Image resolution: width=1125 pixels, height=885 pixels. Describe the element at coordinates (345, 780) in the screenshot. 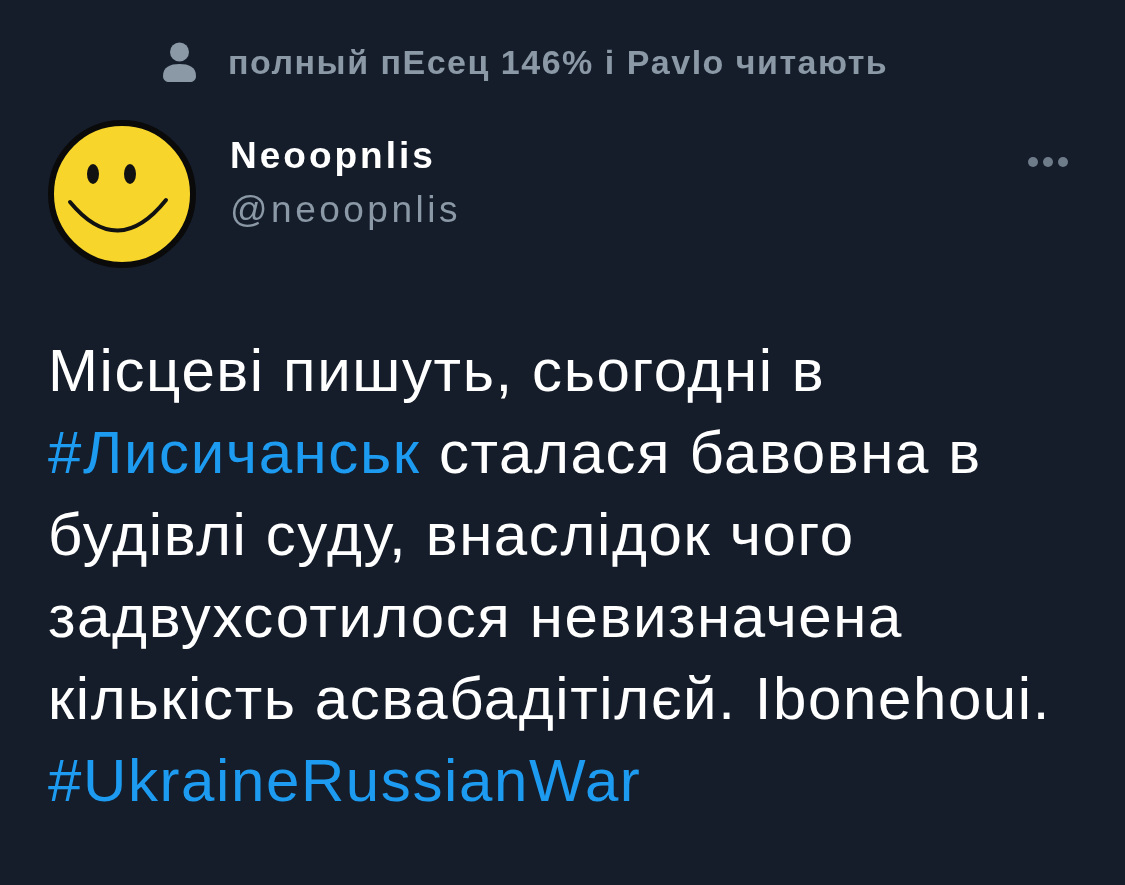

I see `hashtag-link: #UkraineRussianWar` at that location.